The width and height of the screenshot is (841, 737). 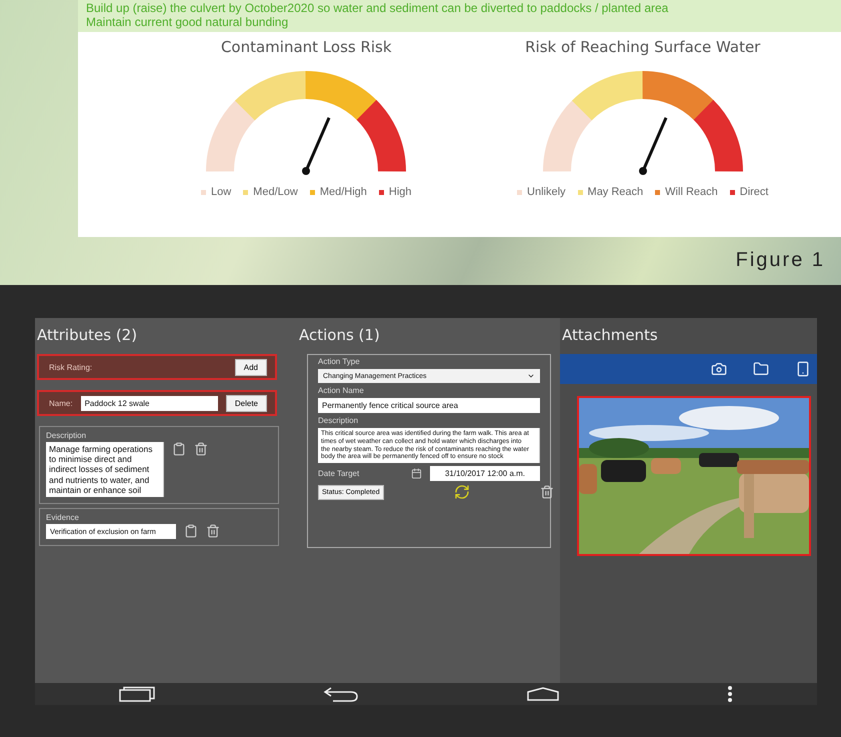 I want to click on section-title: Attributes (2), so click(x=87, y=335).